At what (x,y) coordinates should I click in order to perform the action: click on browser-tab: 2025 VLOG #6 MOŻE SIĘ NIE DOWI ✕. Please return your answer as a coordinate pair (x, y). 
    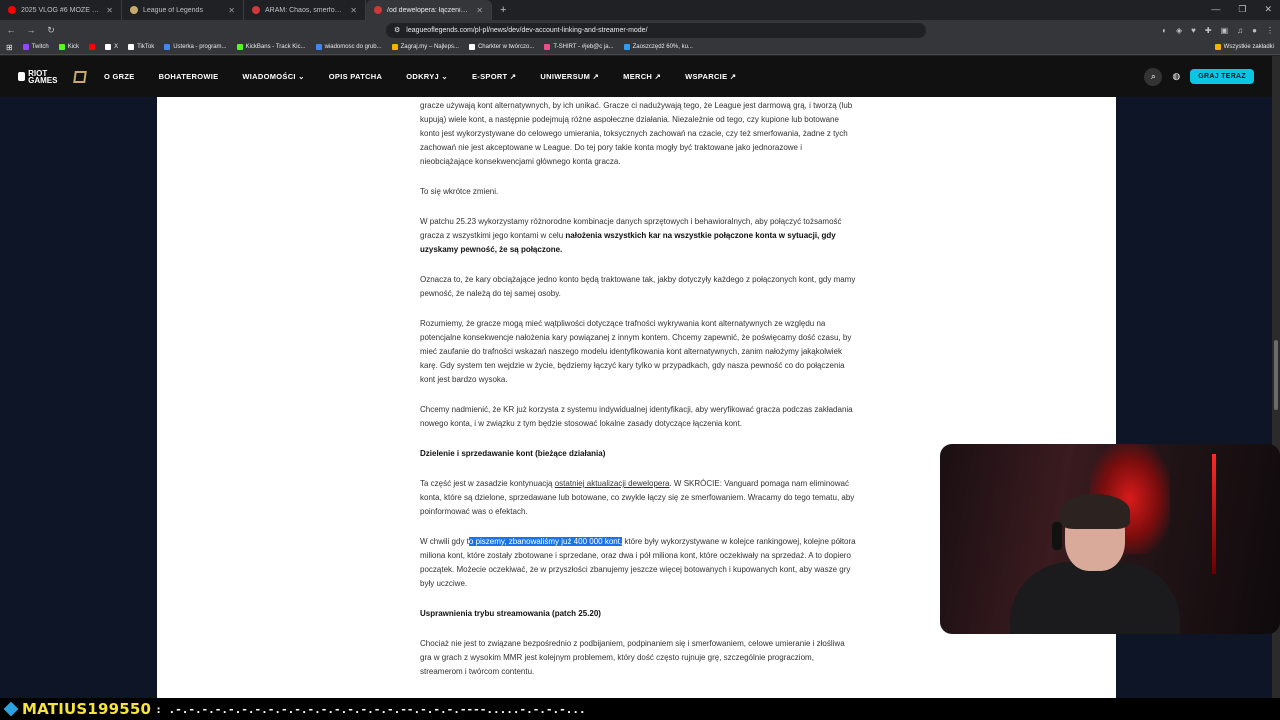
    Looking at the image, I should click on (61, 10).